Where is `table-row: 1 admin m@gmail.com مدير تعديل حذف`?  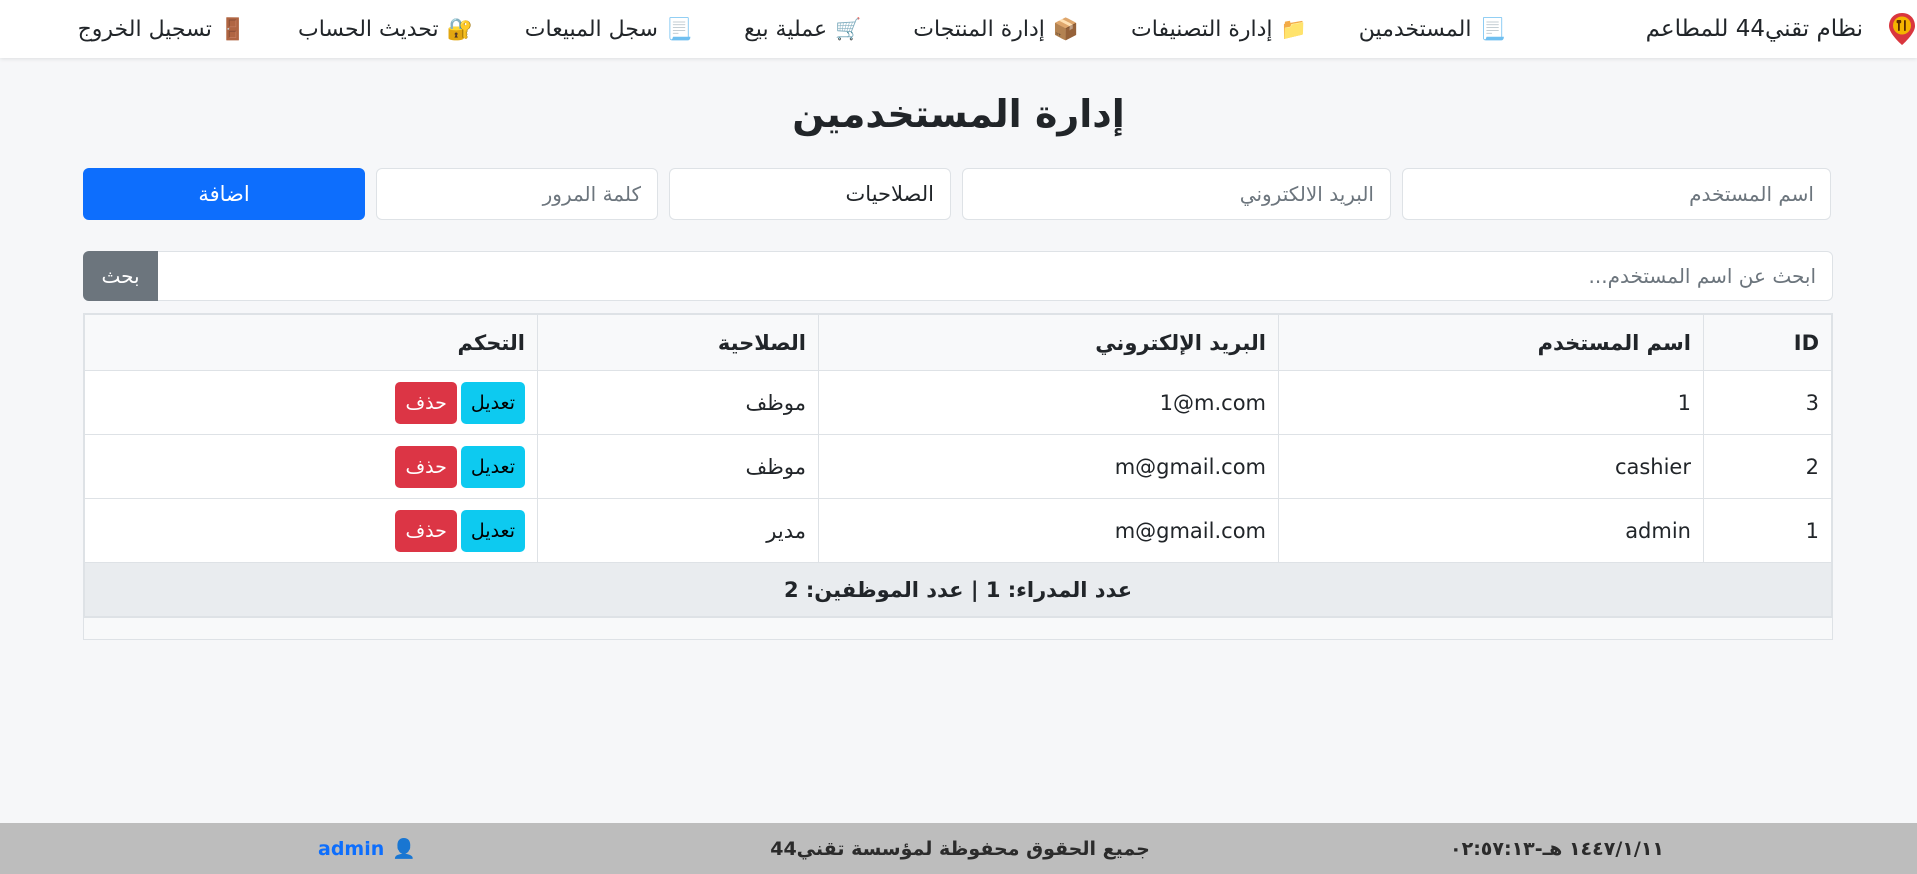 table-row: 1 admin m@gmail.com مدير تعديل حذف is located at coordinates (958, 530).